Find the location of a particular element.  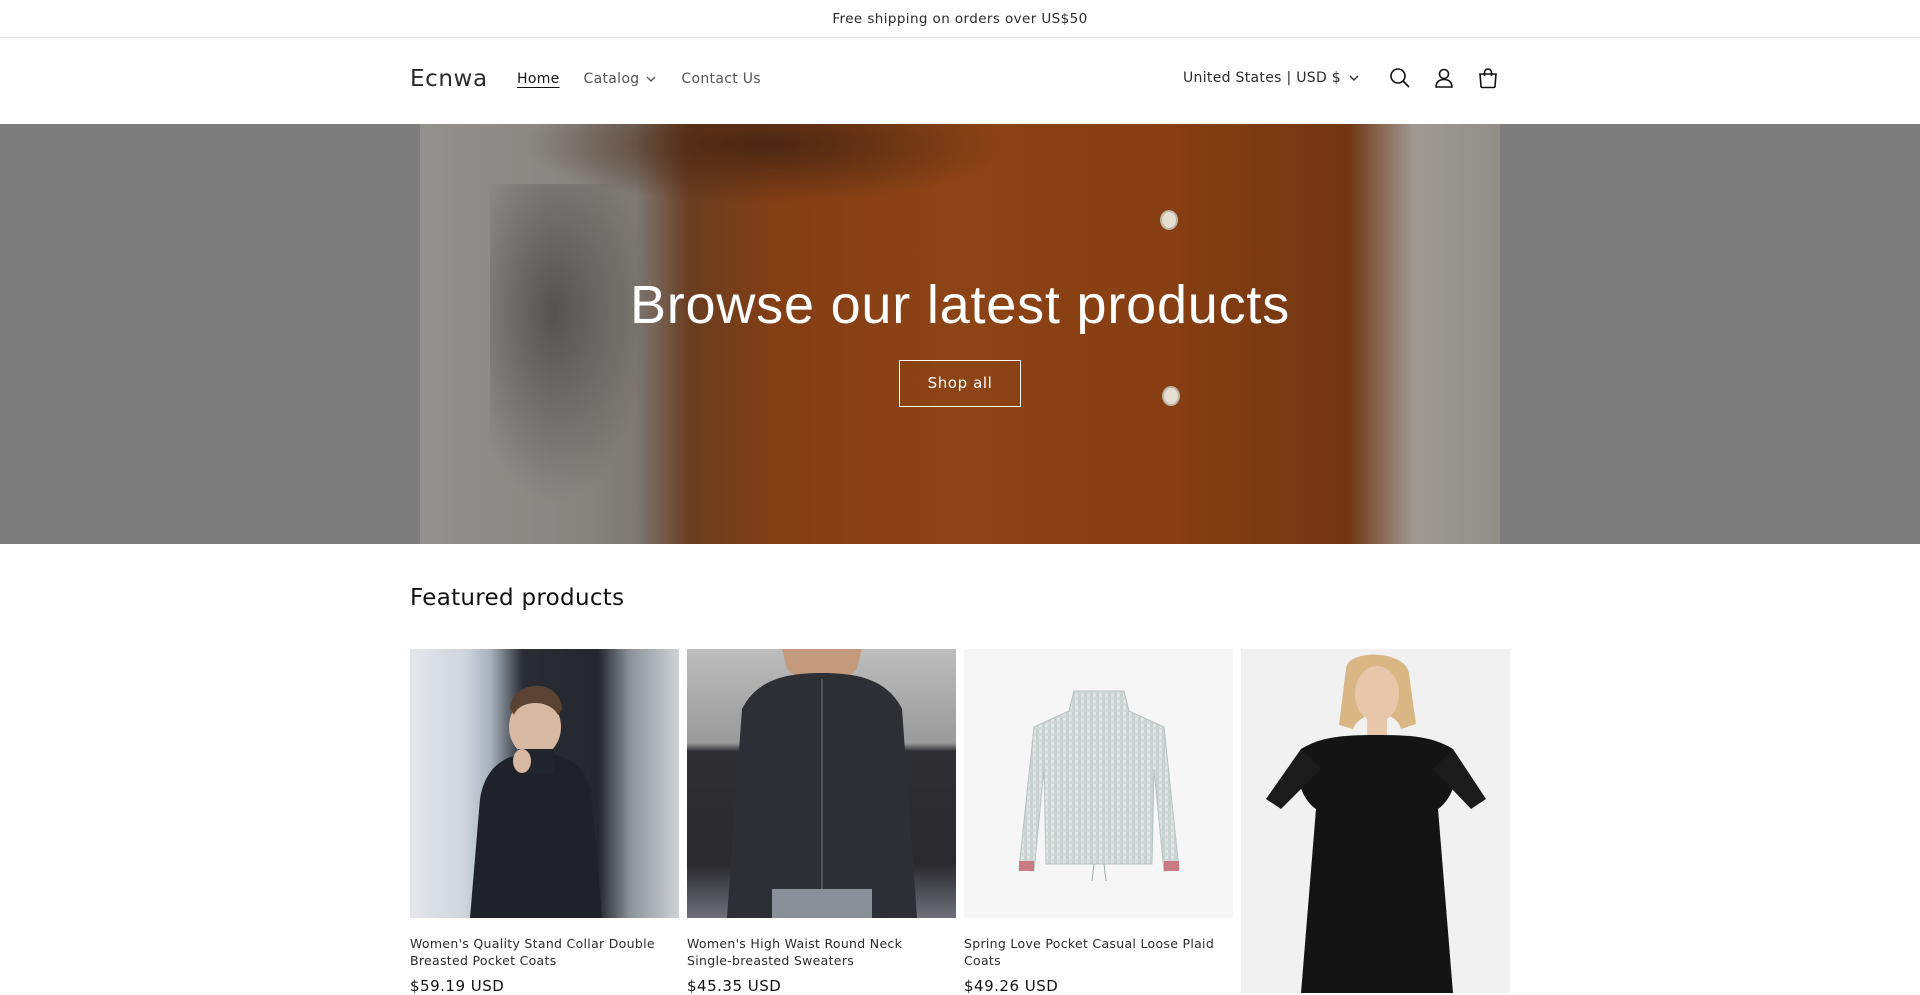

nav-item-label: Contact Us is located at coordinates (721, 79).